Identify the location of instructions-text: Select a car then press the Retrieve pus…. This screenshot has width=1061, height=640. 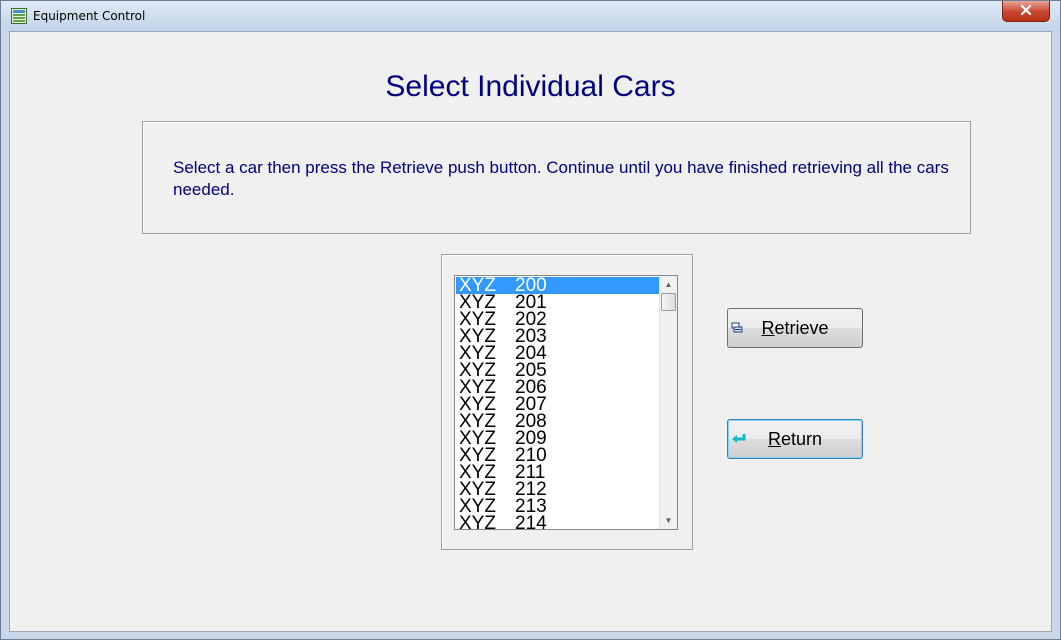
(561, 178).